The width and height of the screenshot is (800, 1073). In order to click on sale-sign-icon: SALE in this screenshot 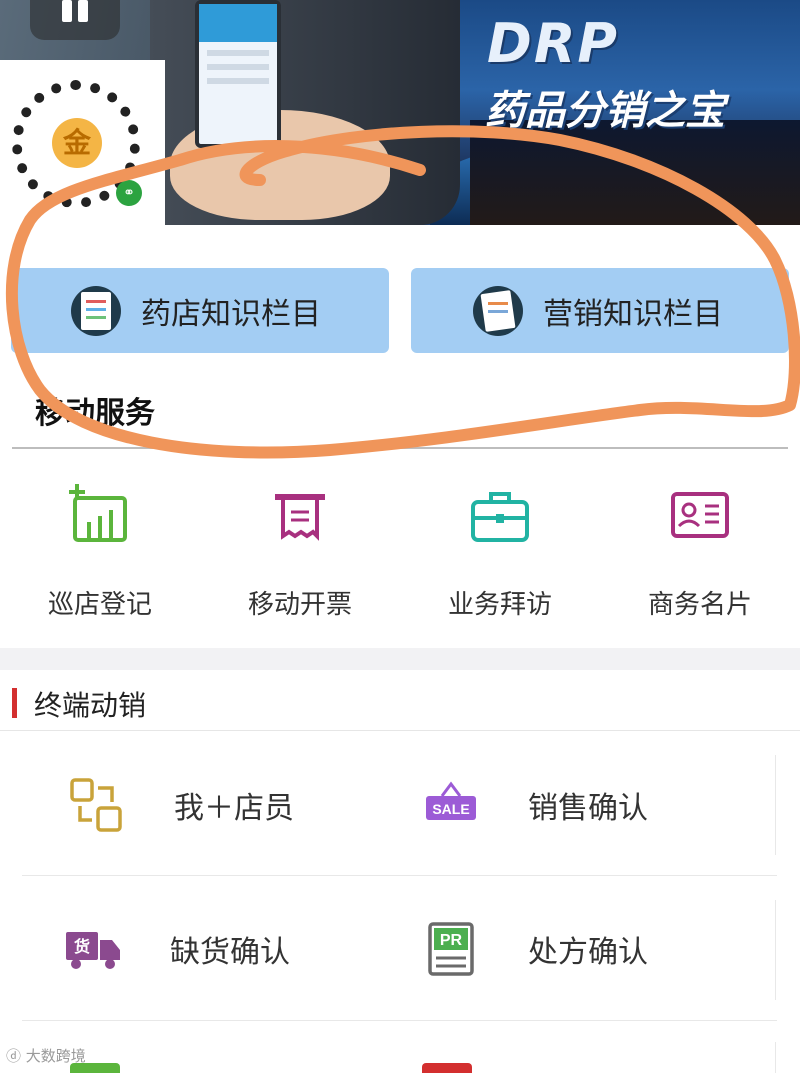, I will do `click(451, 800)`.